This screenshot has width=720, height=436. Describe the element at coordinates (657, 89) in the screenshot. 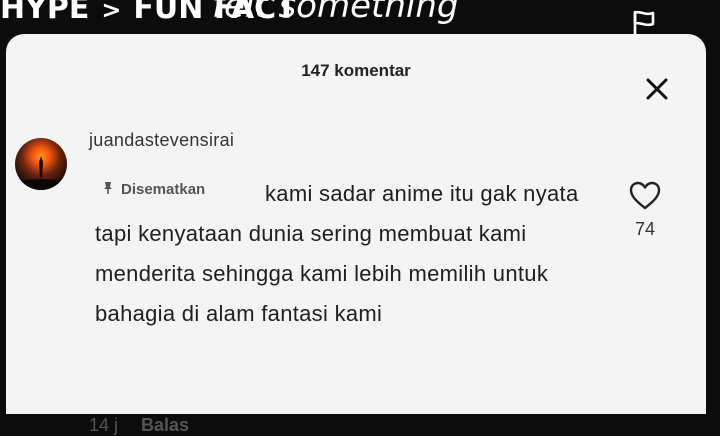

I see `close-icon` at that location.